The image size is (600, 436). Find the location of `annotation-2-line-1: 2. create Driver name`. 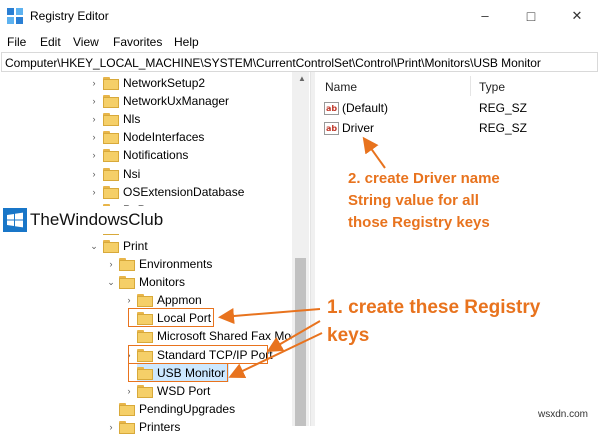

annotation-2-line-1: 2. create Driver name is located at coordinates (424, 178).